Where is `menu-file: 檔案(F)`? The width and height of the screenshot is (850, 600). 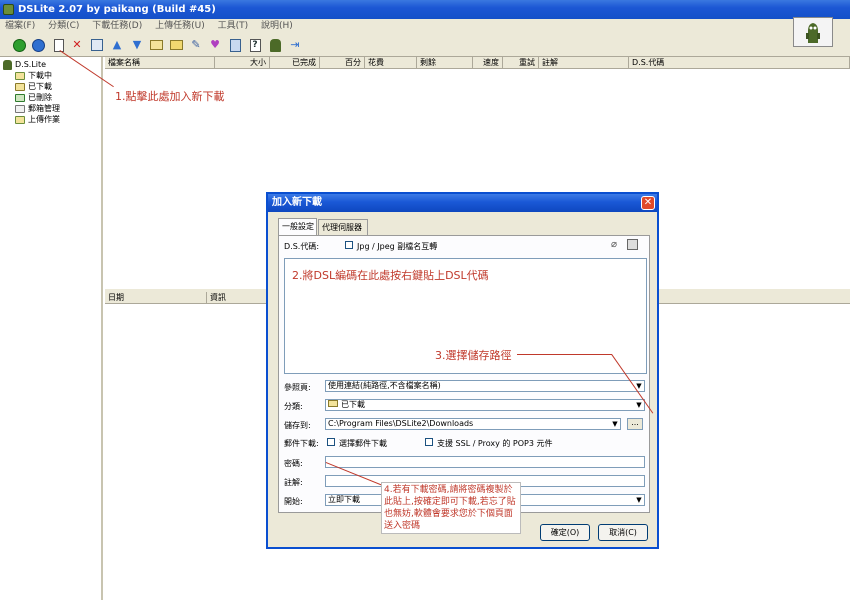
menu-file: 檔案(F) is located at coordinates (20, 26).